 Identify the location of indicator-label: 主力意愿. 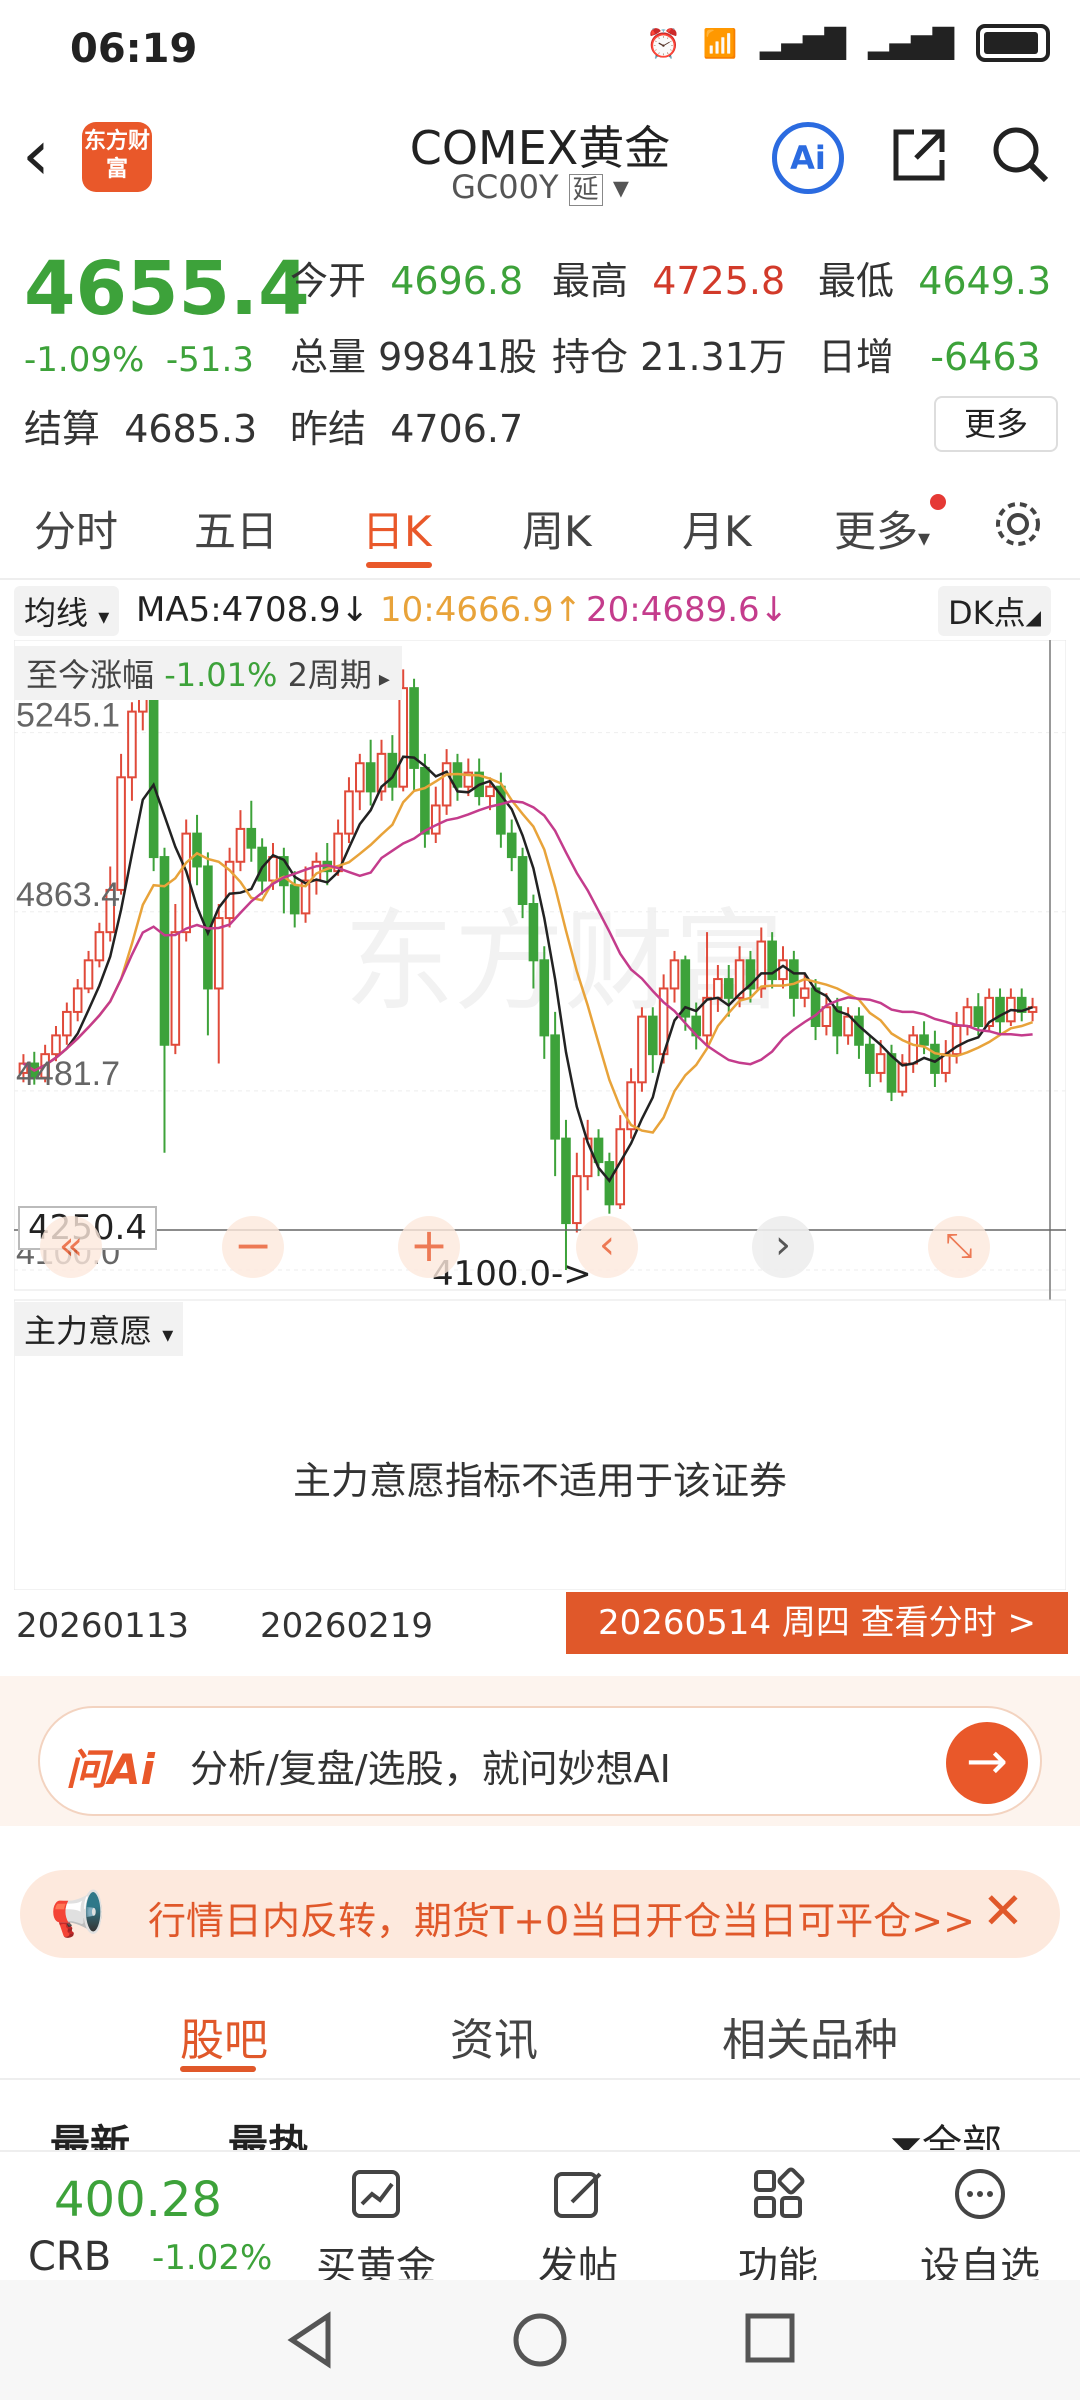
(88, 1331).